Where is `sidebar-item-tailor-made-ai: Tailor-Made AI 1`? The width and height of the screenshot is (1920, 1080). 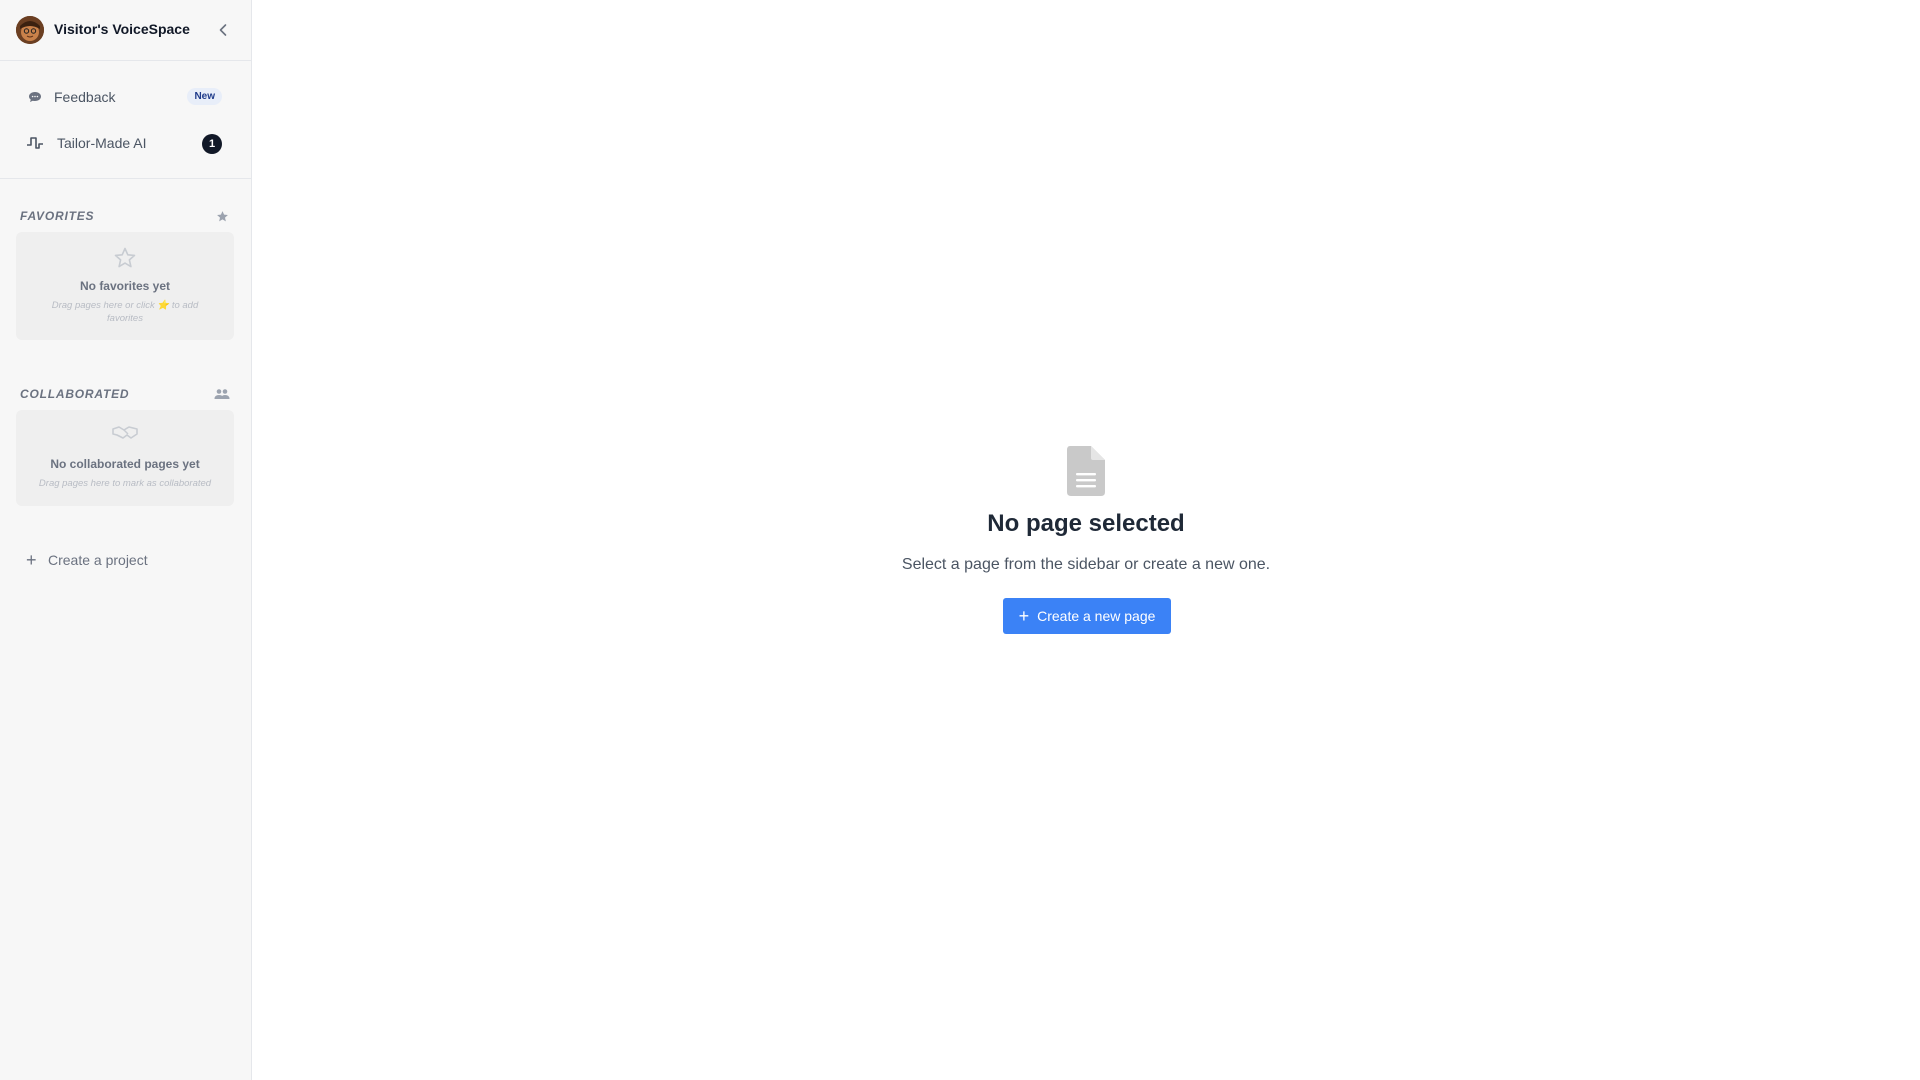 sidebar-item-tailor-made-ai: Tailor-Made AI 1 is located at coordinates (126, 143).